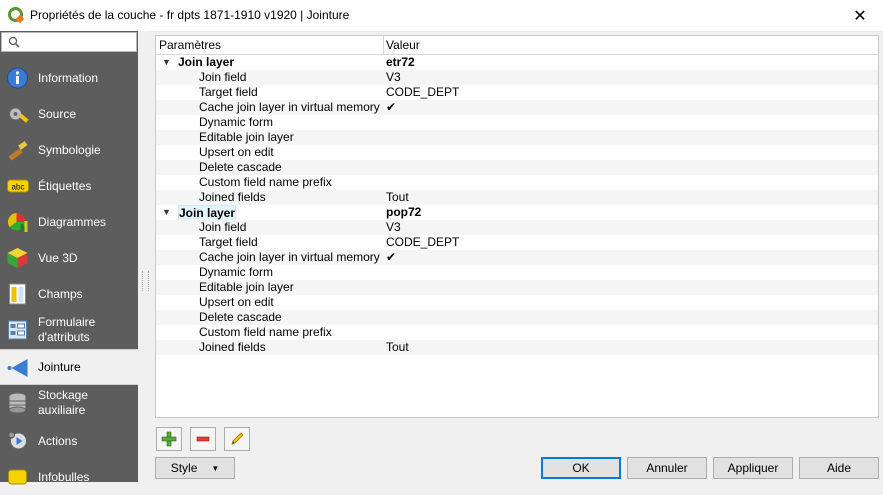 The image size is (883, 495). Describe the element at coordinates (18, 151) in the screenshot. I see `symbology-icon` at that location.